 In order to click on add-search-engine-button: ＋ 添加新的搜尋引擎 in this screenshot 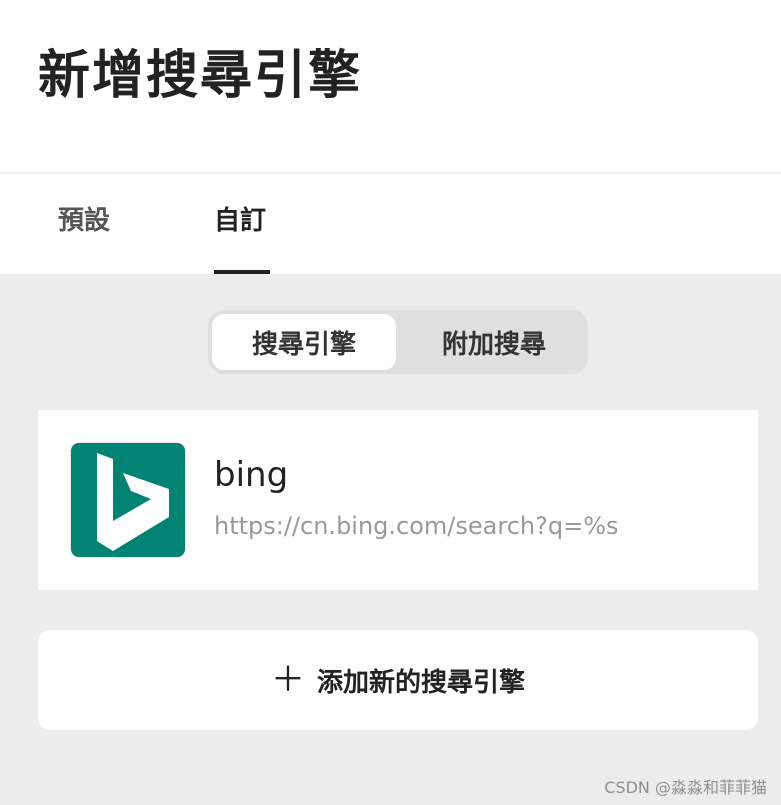, I will do `click(398, 680)`.